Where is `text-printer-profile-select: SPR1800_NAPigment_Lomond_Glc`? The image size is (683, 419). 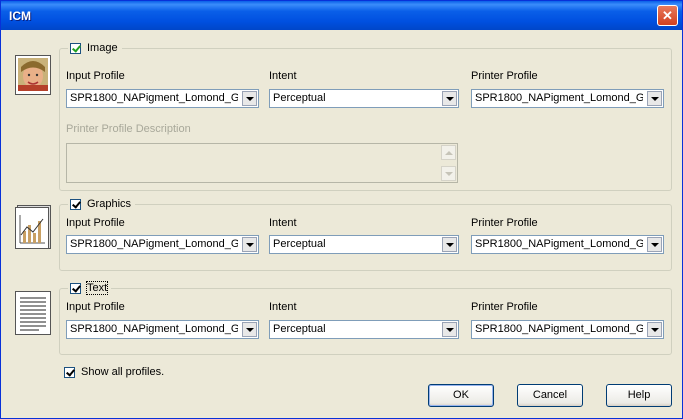 text-printer-profile-select: SPR1800_NAPigment_Lomond_Glc is located at coordinates (567, 329).